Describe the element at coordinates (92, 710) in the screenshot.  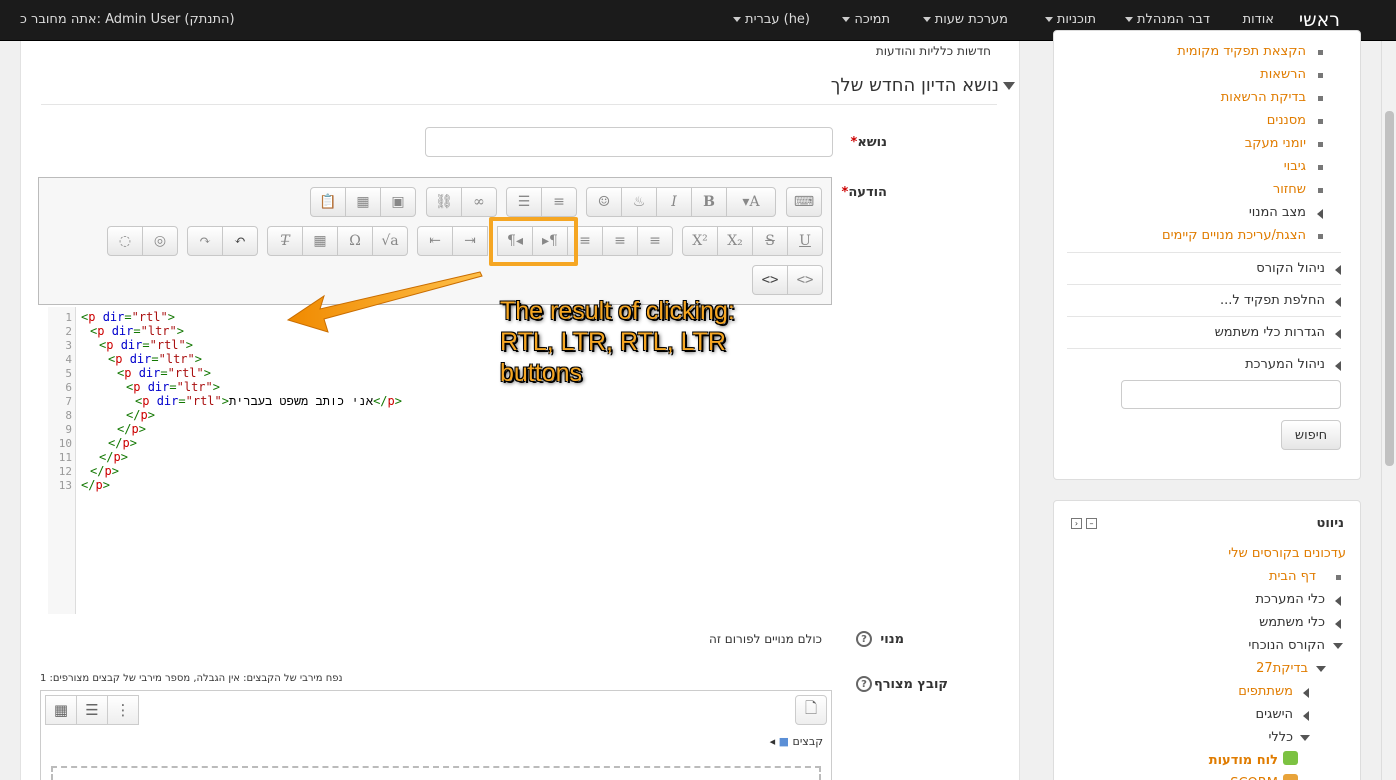
I see `list-view-icon: ☰` at that location.